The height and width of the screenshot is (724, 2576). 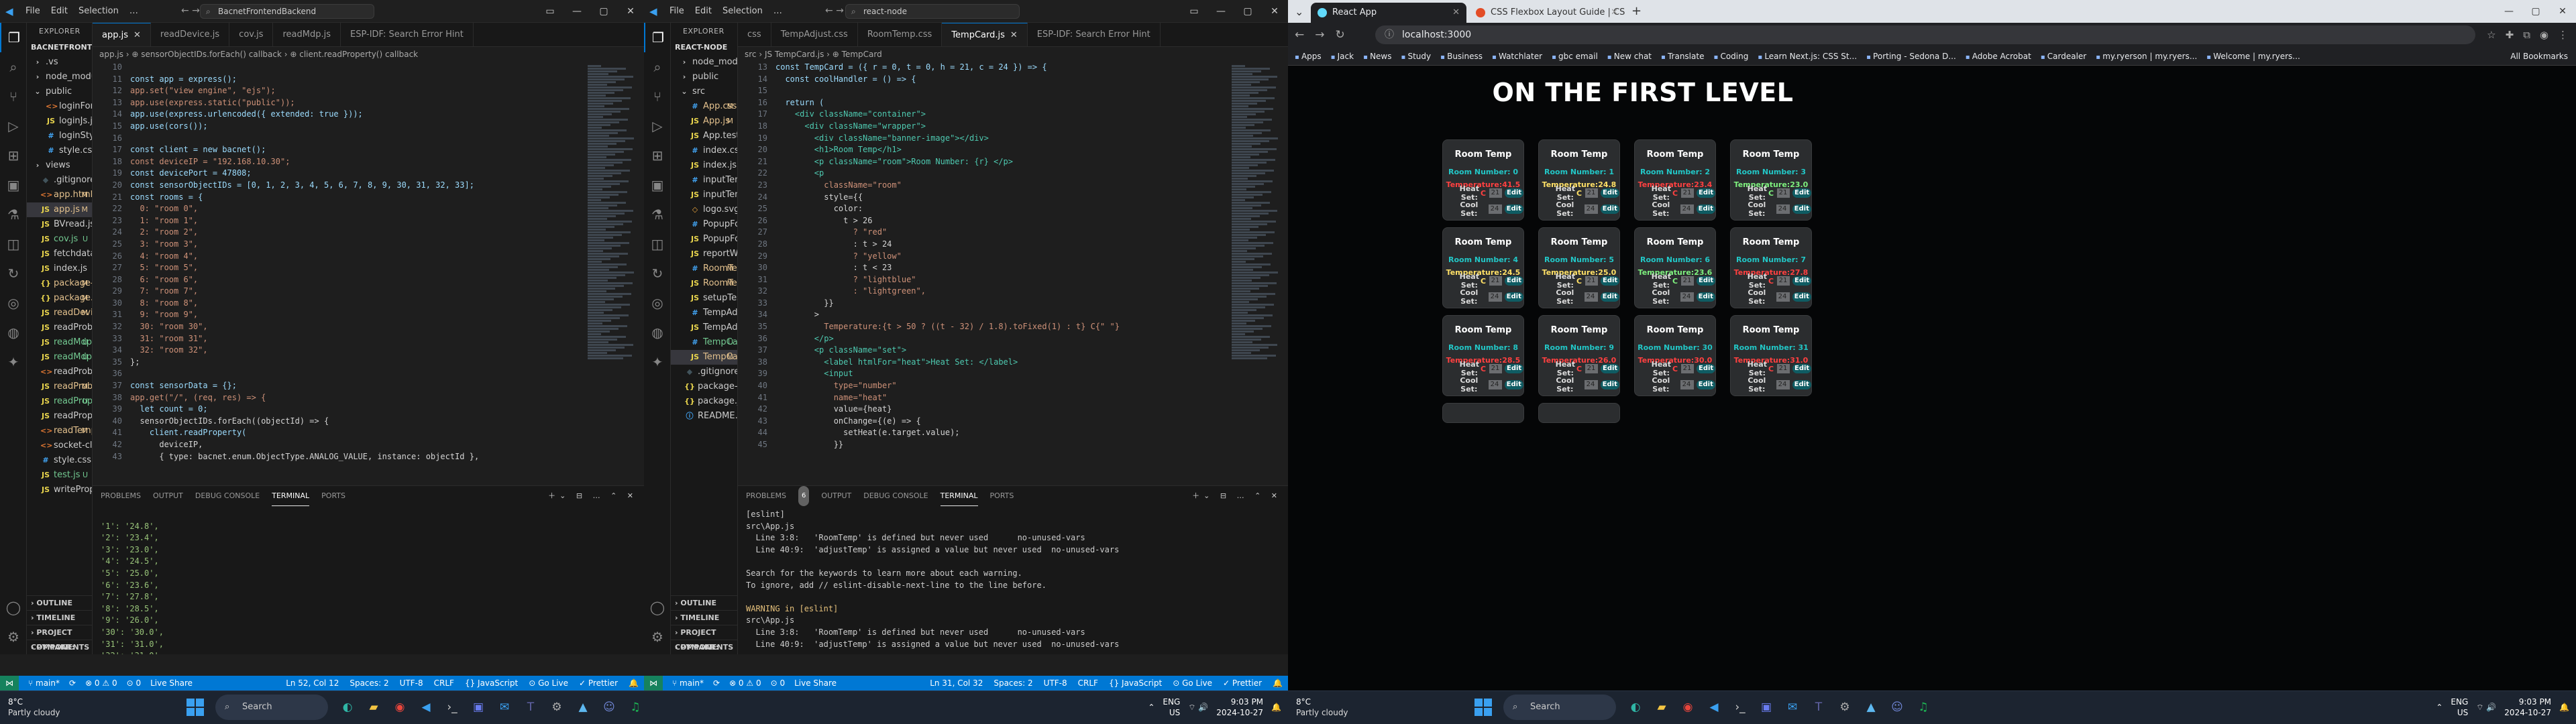 What do you see at coordinates (2459, 707) in the screenshot?
I see `language-indicator: ENG US` at bounding box center [2459, 707].